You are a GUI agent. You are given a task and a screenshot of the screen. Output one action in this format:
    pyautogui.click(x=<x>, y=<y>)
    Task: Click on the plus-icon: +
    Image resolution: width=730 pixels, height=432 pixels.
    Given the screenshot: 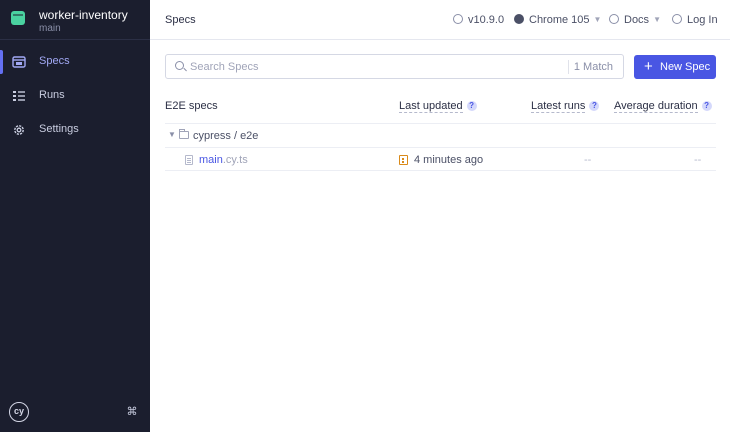 What is the action you would take?
    pyautogui.click(x=648, y=66)
    